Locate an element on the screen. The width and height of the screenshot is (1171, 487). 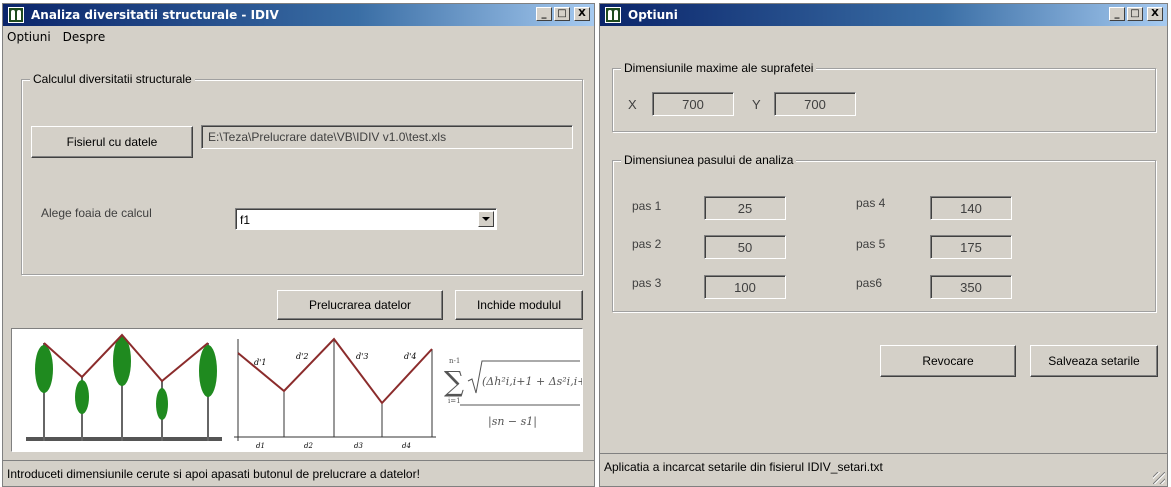
step-group-title: Dimensiunea pasului de analiza is located at coordinates (709, 160).